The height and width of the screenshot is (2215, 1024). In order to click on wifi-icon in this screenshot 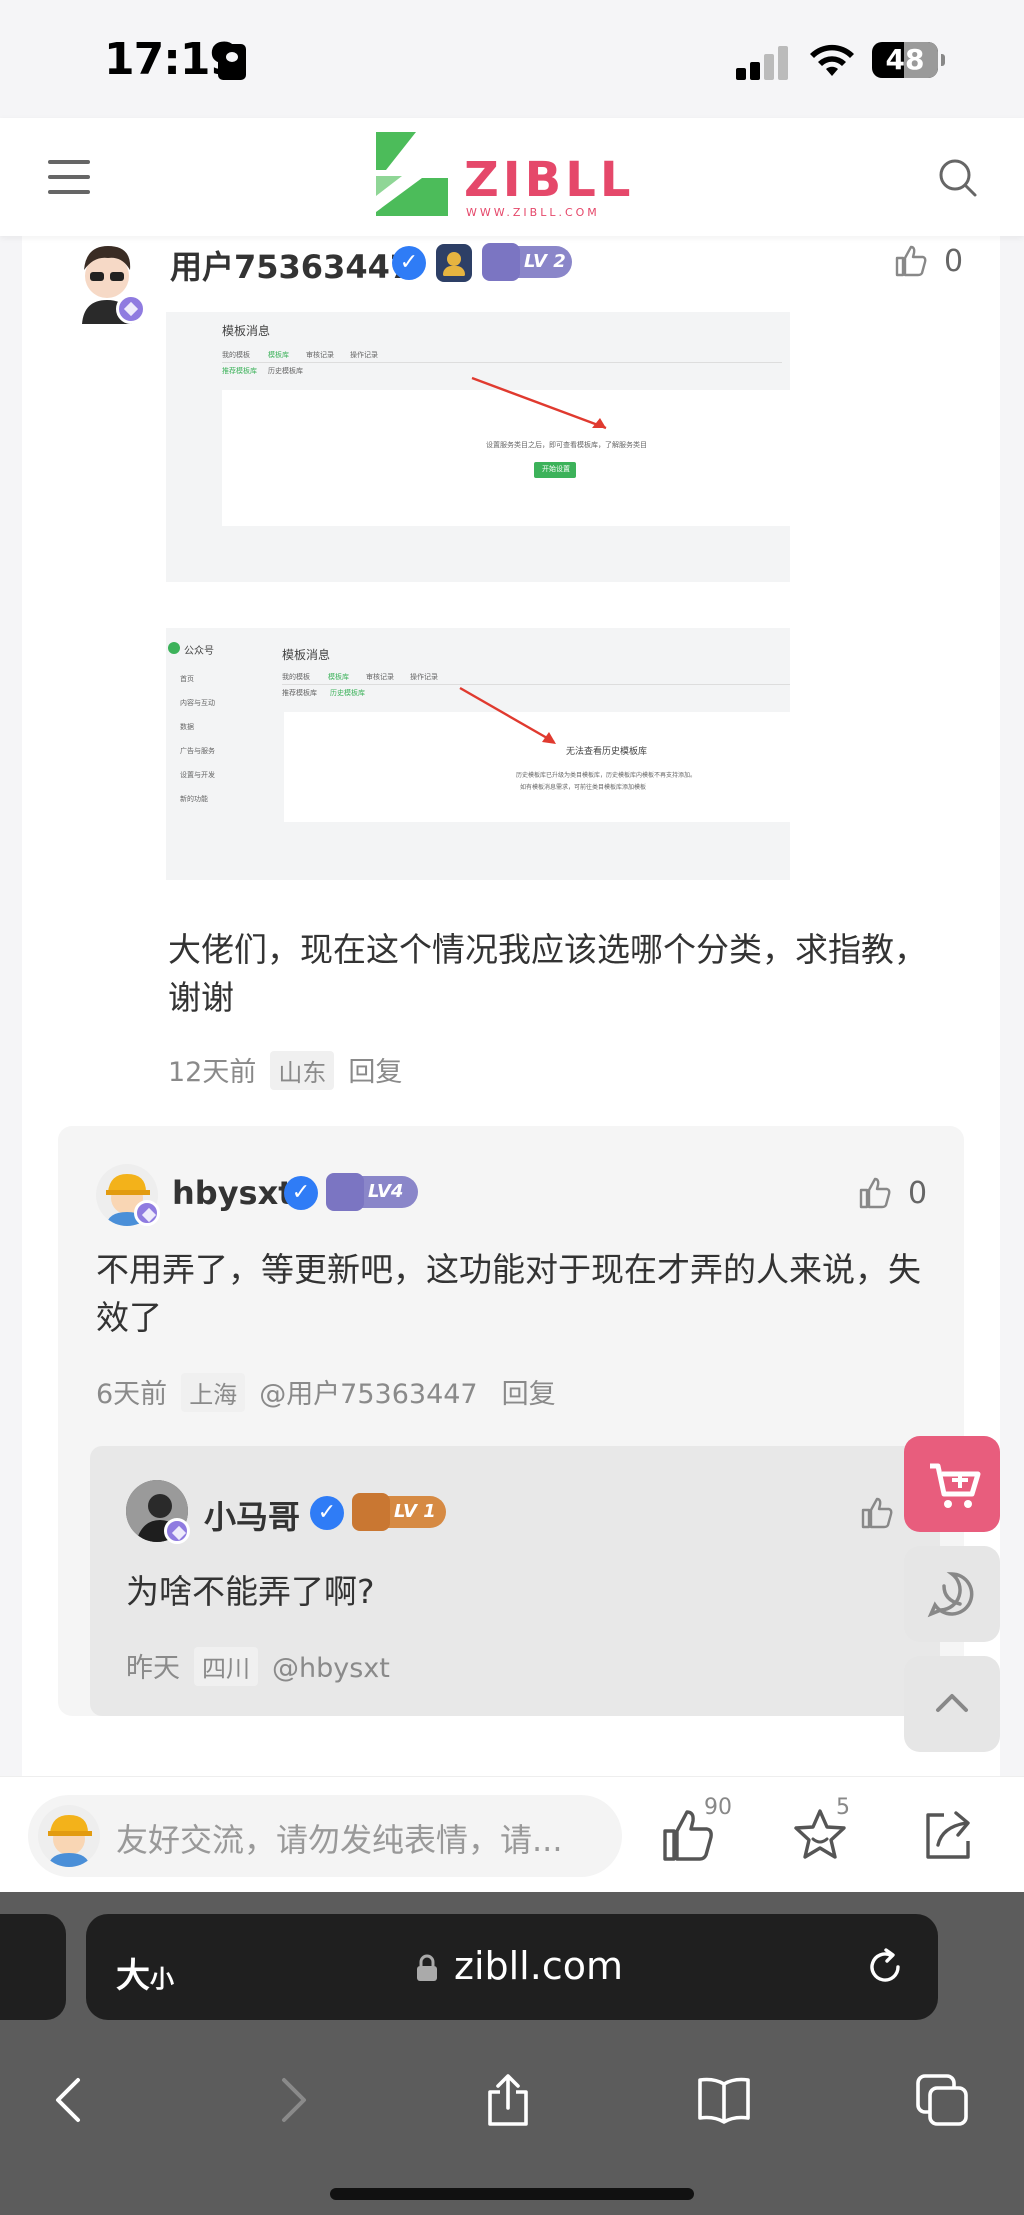, I will do `click(832, 60)`.